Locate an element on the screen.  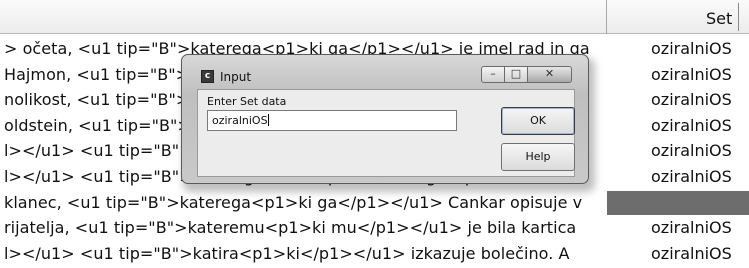
prompt-label: Enter Set data is located at coordinates (247, 101).